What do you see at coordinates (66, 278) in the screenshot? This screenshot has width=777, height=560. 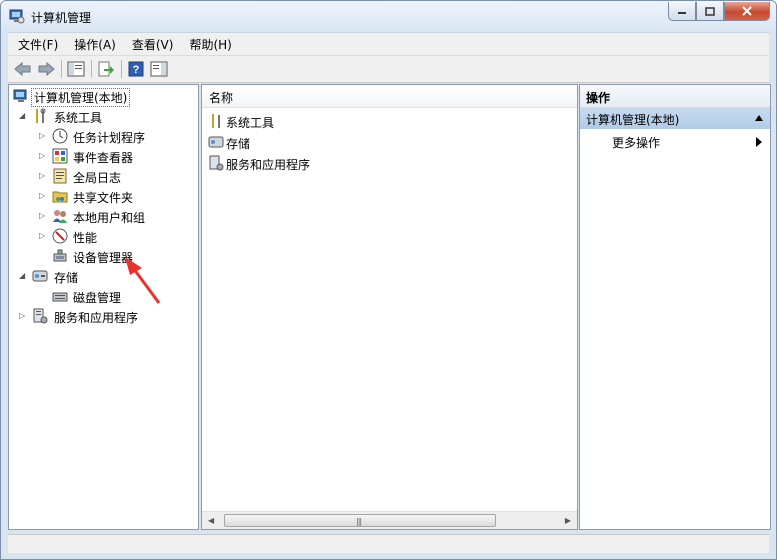 I see `tree-item-label: 存储` at bounding box center [66, 278].